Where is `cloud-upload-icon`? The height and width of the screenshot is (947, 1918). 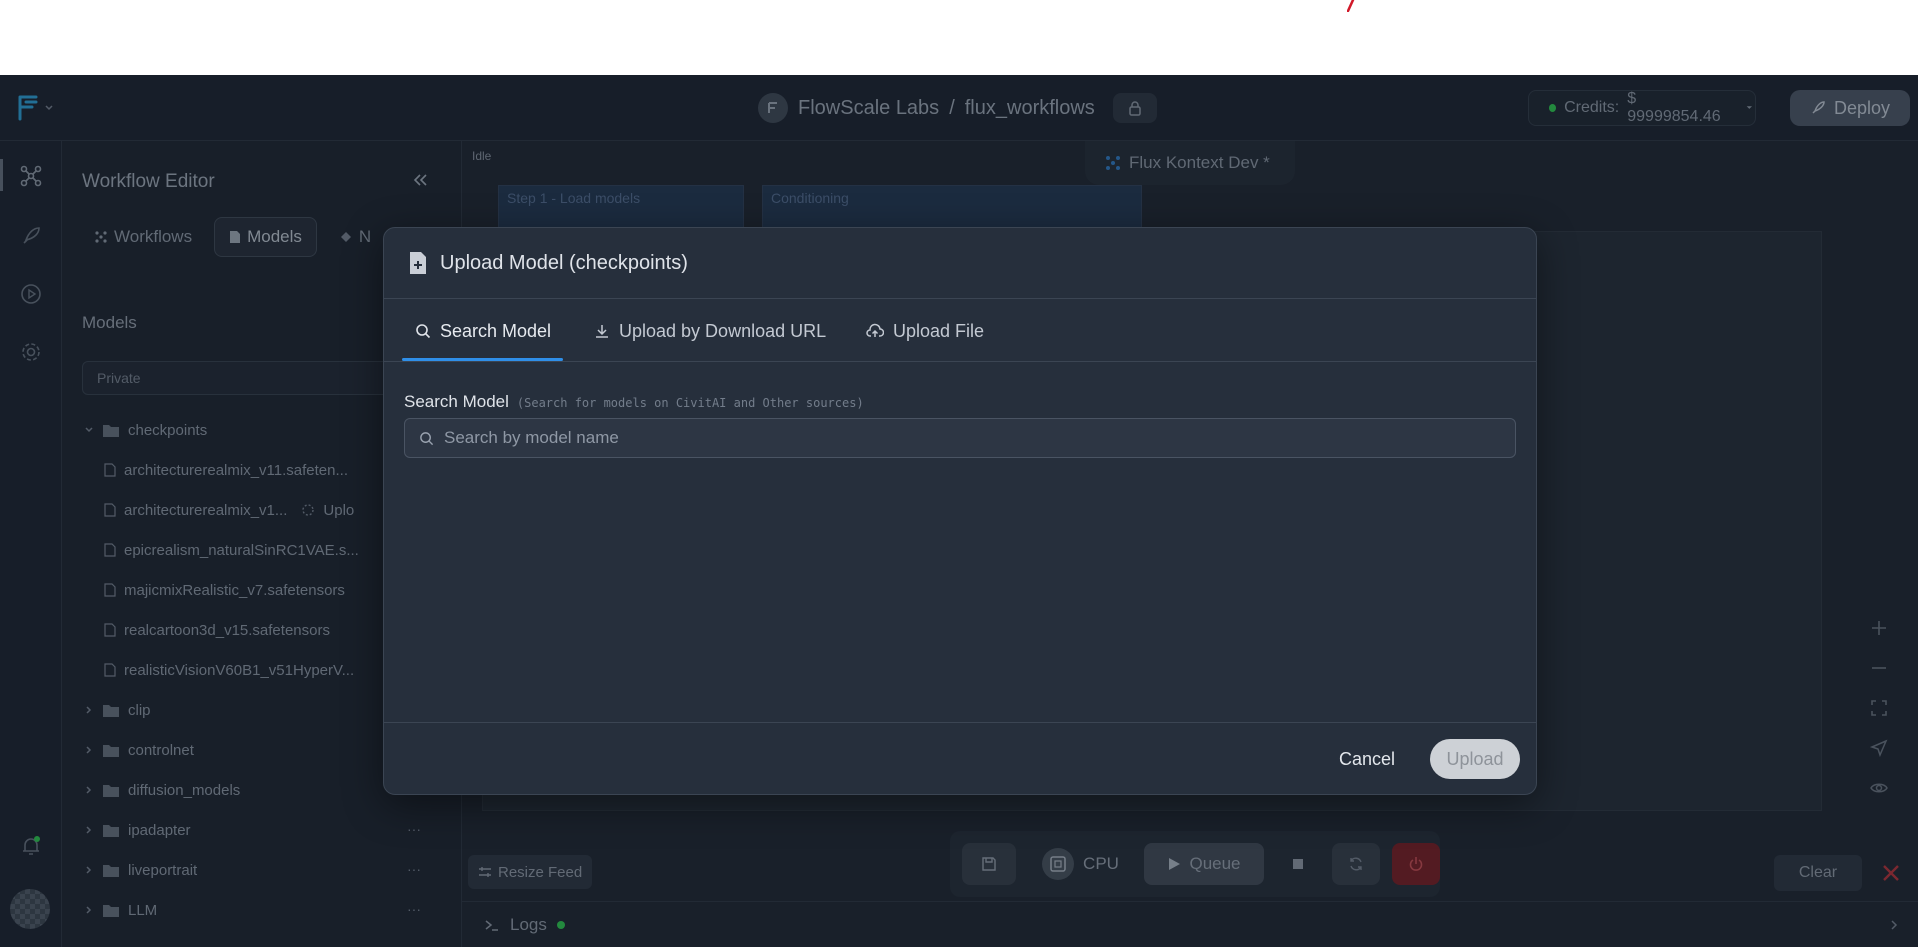 cloud-upload-icon is located at coordinates (875, 330).